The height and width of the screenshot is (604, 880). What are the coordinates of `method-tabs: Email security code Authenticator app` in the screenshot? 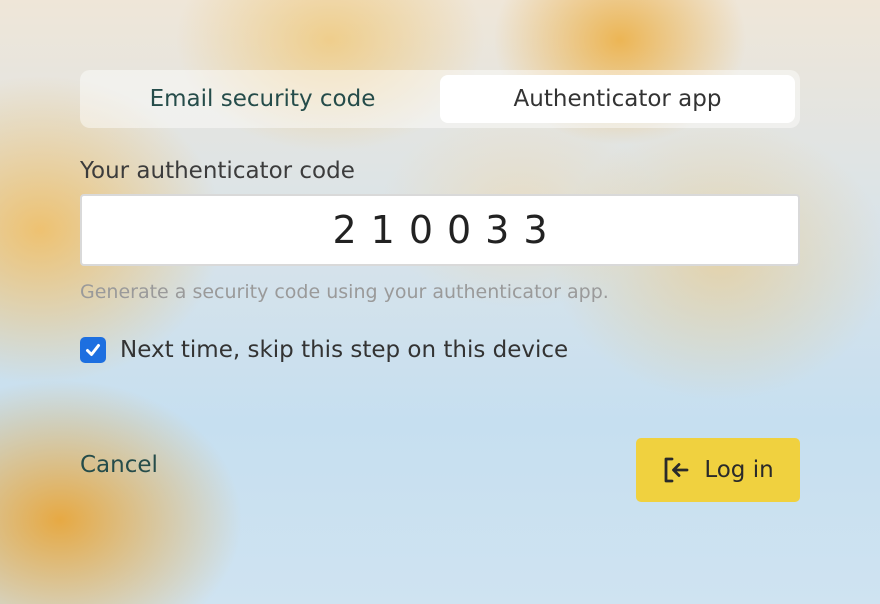 It's located at (440, 99).